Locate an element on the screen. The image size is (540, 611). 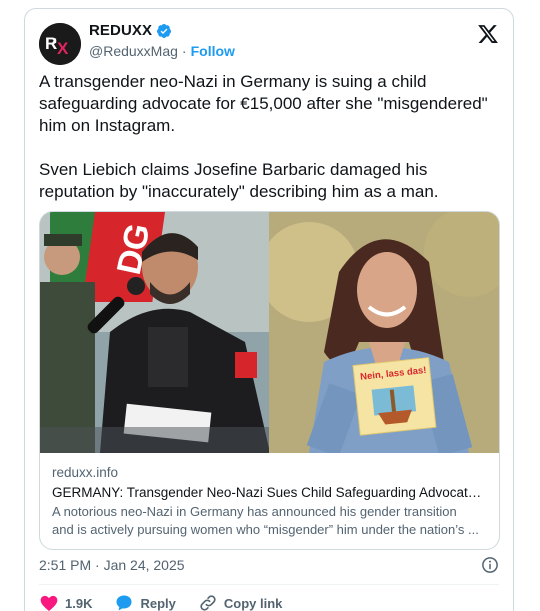
author-name-row: REDUXX is located at coordinates (130, 30).